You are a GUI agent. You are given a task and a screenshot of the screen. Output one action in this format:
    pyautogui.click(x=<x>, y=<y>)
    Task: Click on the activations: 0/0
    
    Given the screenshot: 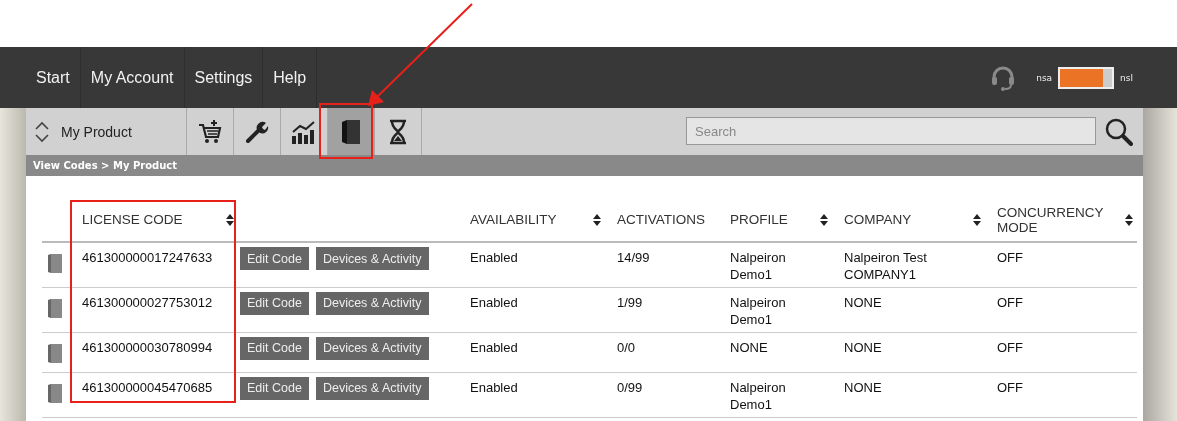 What is the action you would take?
    pyautogui.click(x=626, y=347)
    